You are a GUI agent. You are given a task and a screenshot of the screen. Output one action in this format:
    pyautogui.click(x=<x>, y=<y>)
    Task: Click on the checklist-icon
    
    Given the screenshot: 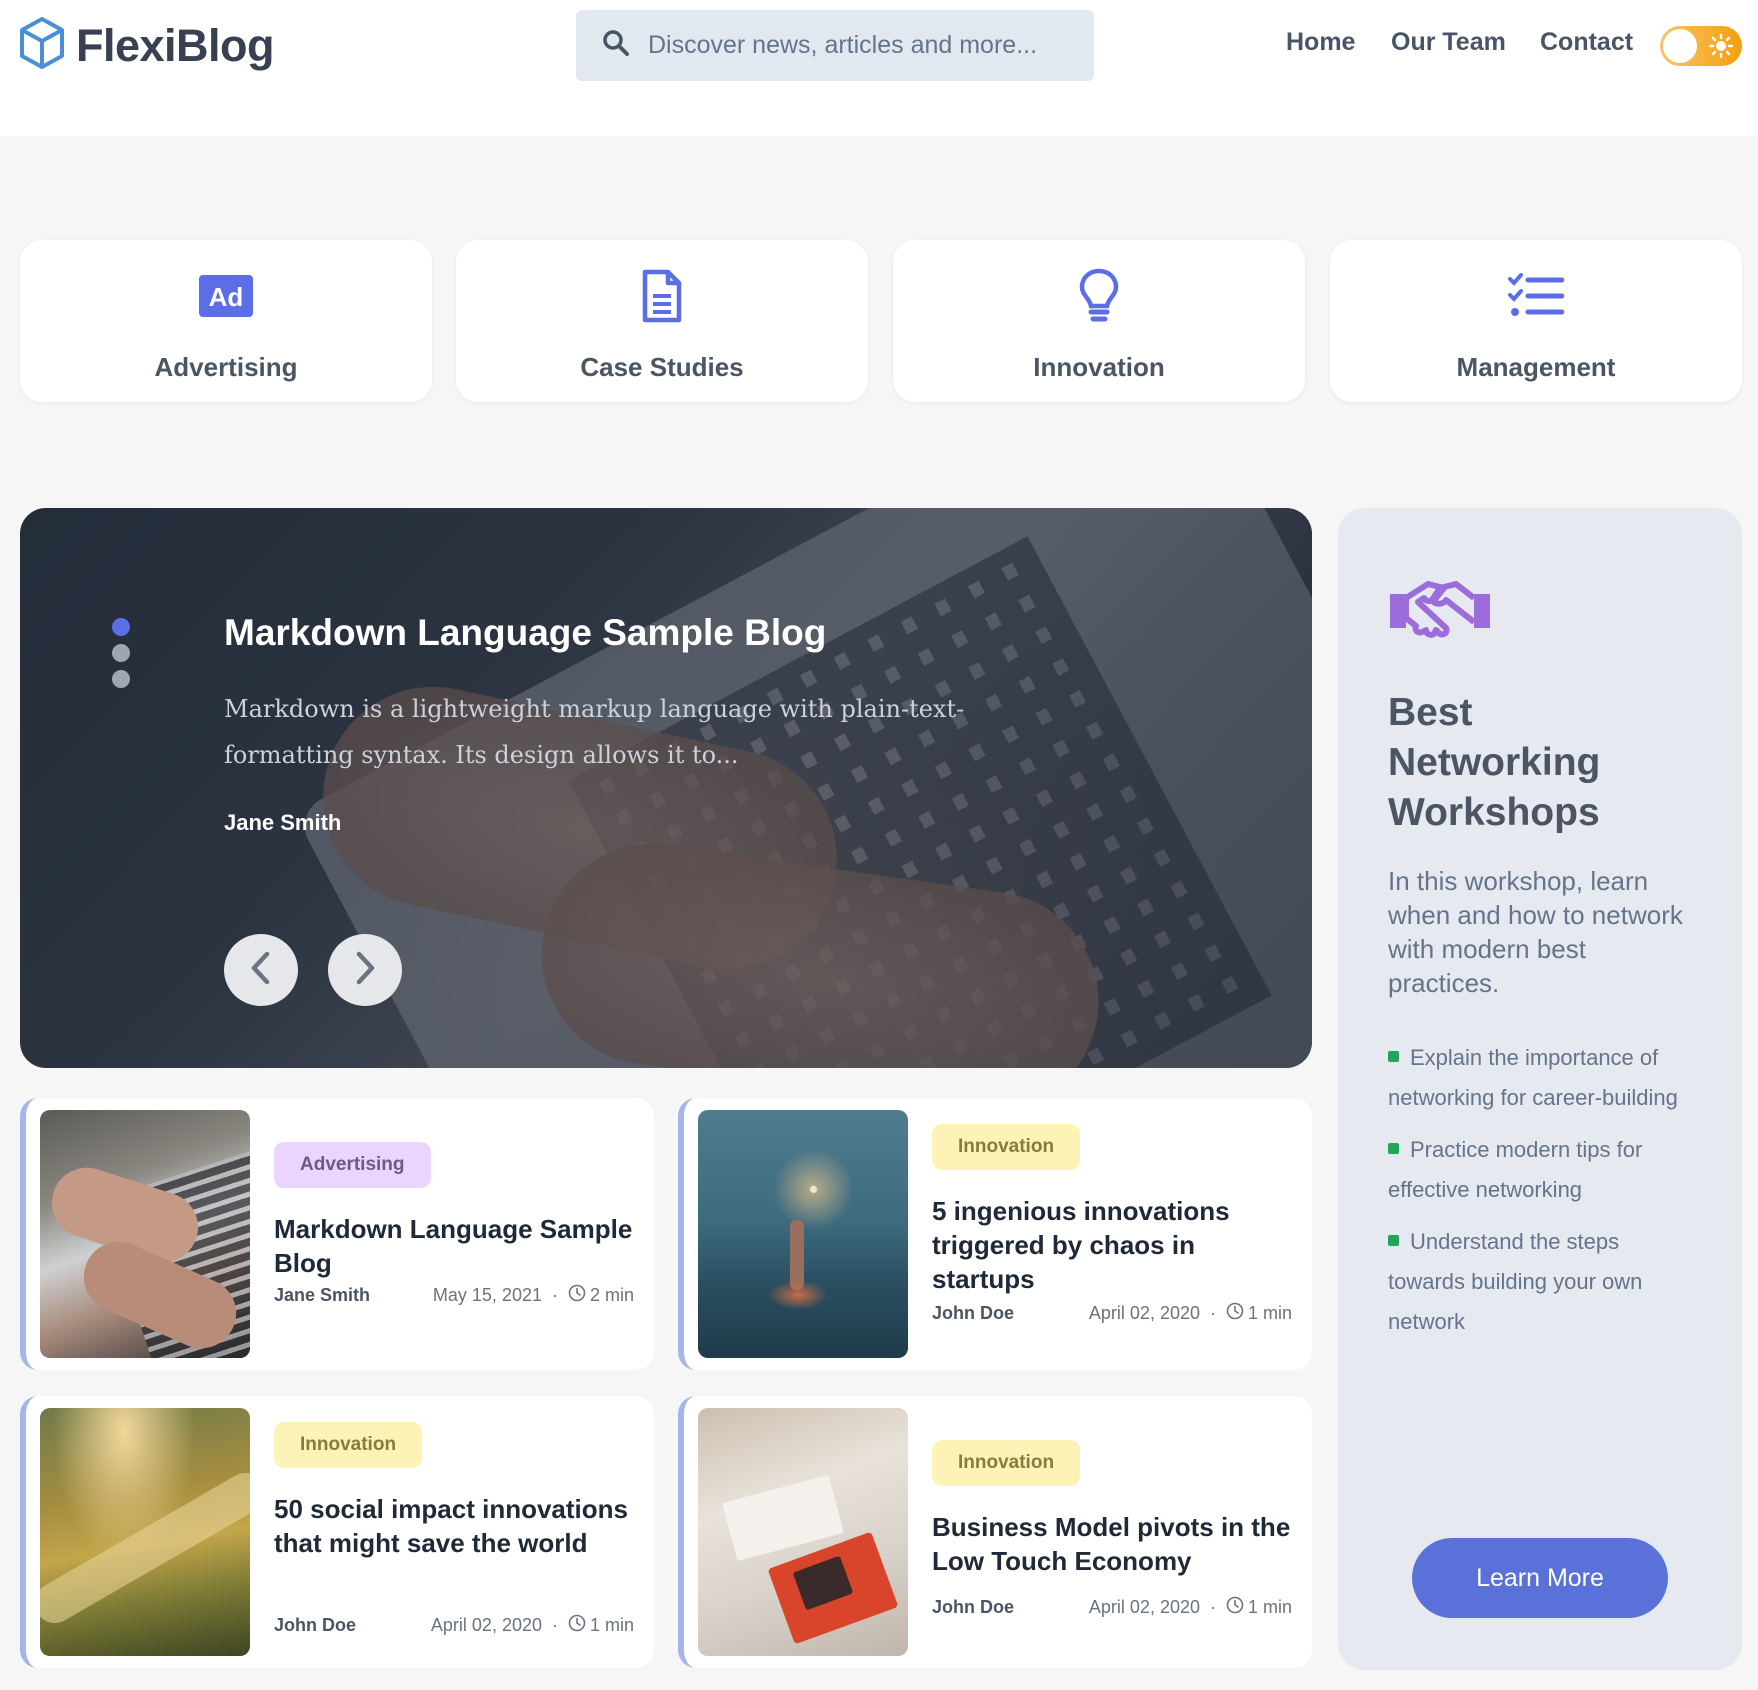 What is the action you would take?
    pyautogui.click(x=1536, y=296)
    